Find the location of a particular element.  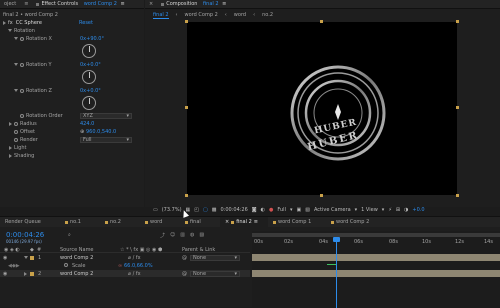

tab-project: oject is located at coordinates (10, 4).